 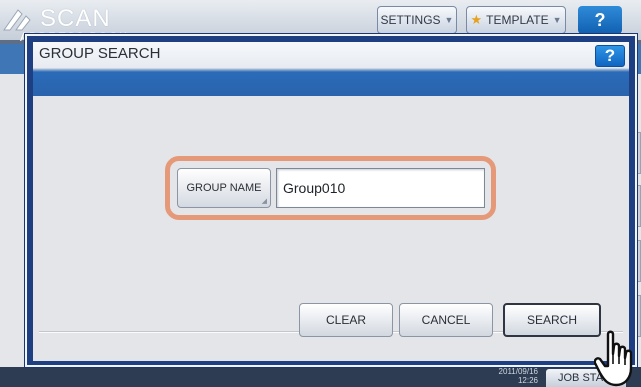 I want to click on star-icon: ★, so click(x=476, y=19).